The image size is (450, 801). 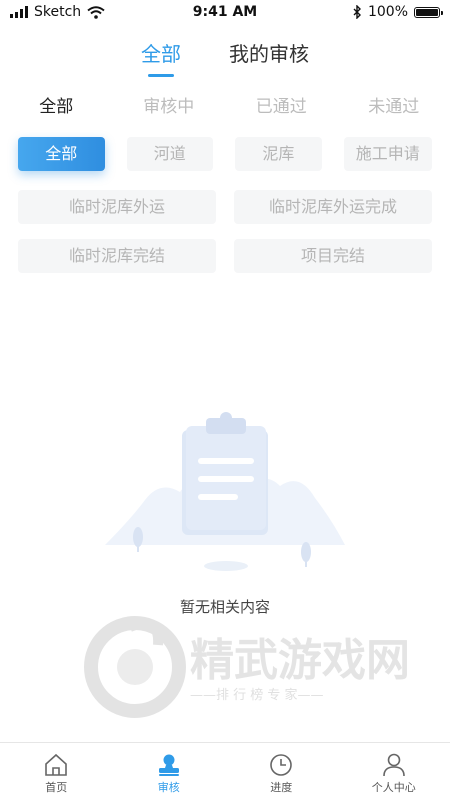 I want to click on battery-fill, so click(x=427, y=12).